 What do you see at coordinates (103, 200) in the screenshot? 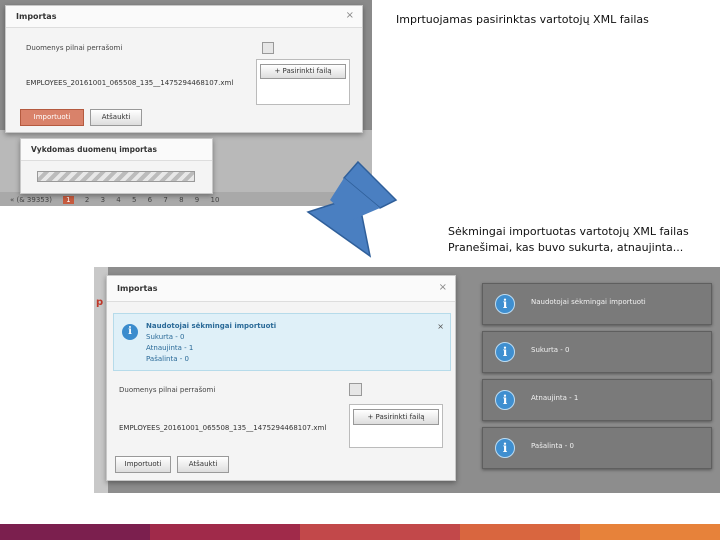
I see `pager-page: 3` at bounding box center [103, 200].